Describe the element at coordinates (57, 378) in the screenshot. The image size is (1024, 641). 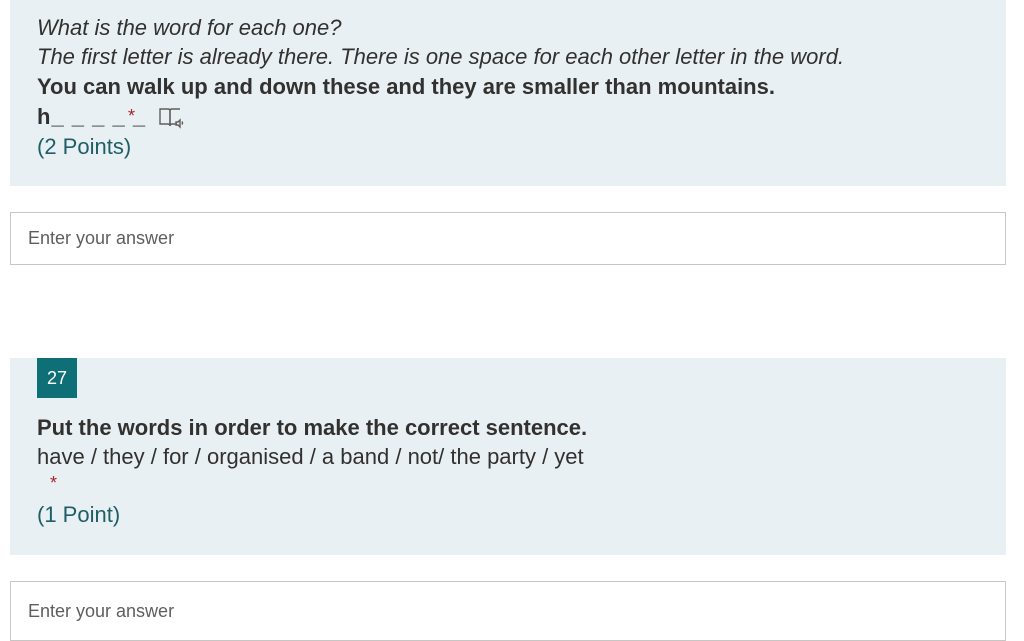
I see `question-number-badge: 27` at that location.